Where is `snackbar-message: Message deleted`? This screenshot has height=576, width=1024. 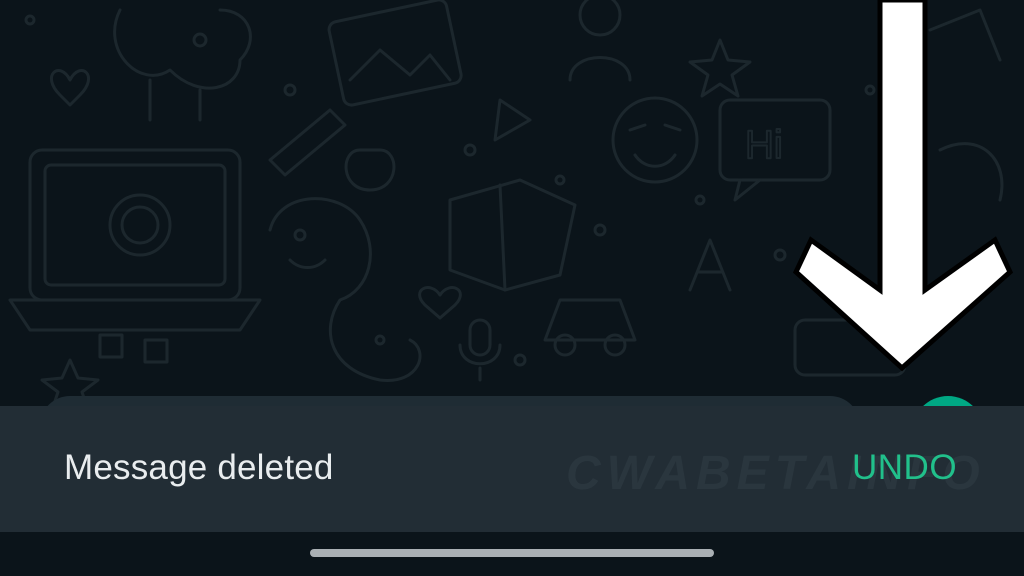
snackbar-message: Message deleted is located at coordinates (199, 467).